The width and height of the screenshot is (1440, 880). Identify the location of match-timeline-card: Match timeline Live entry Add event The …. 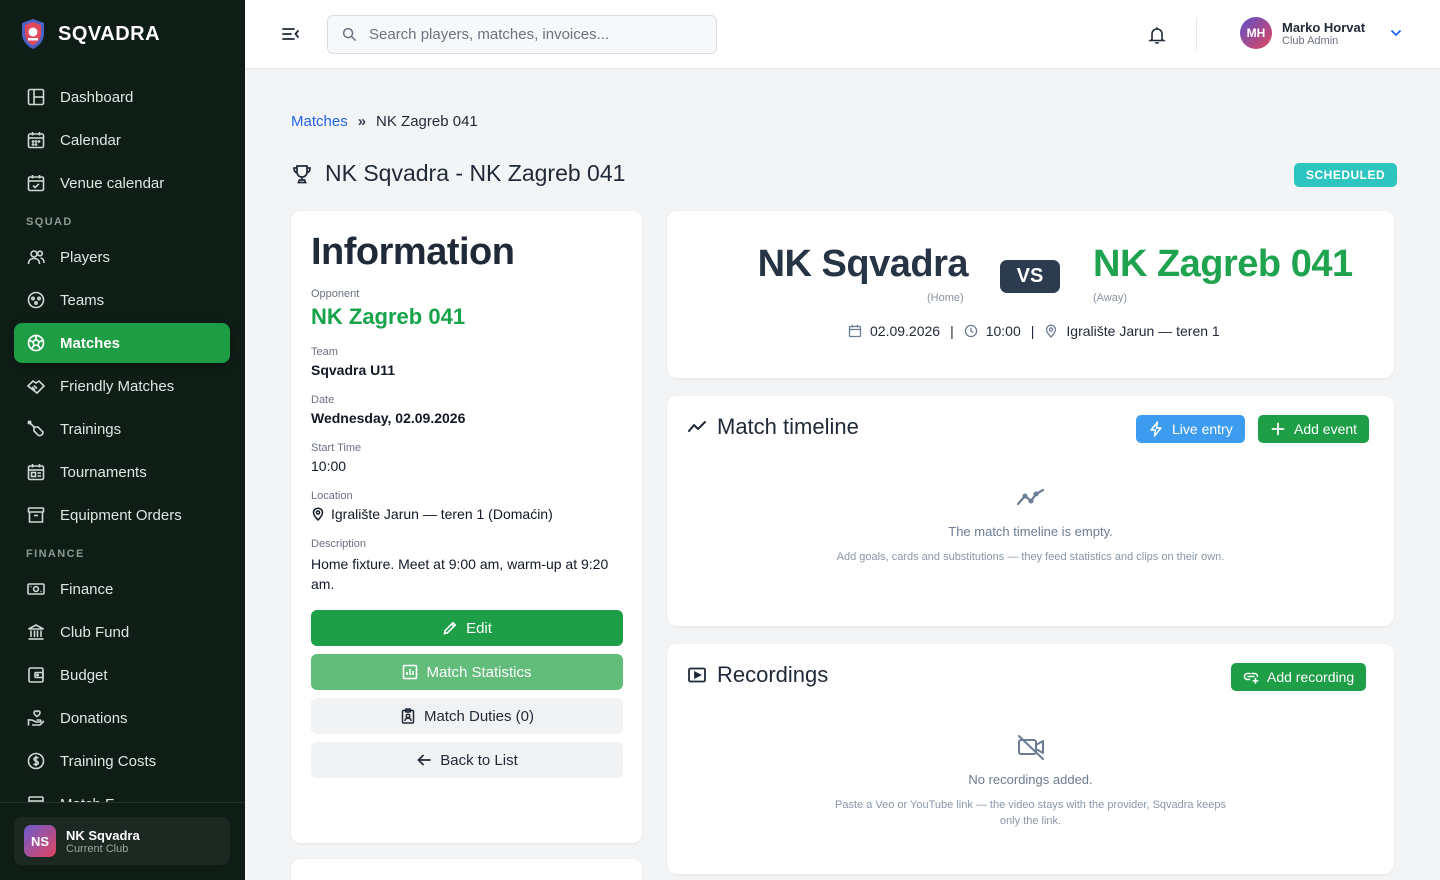
(1030, 511).